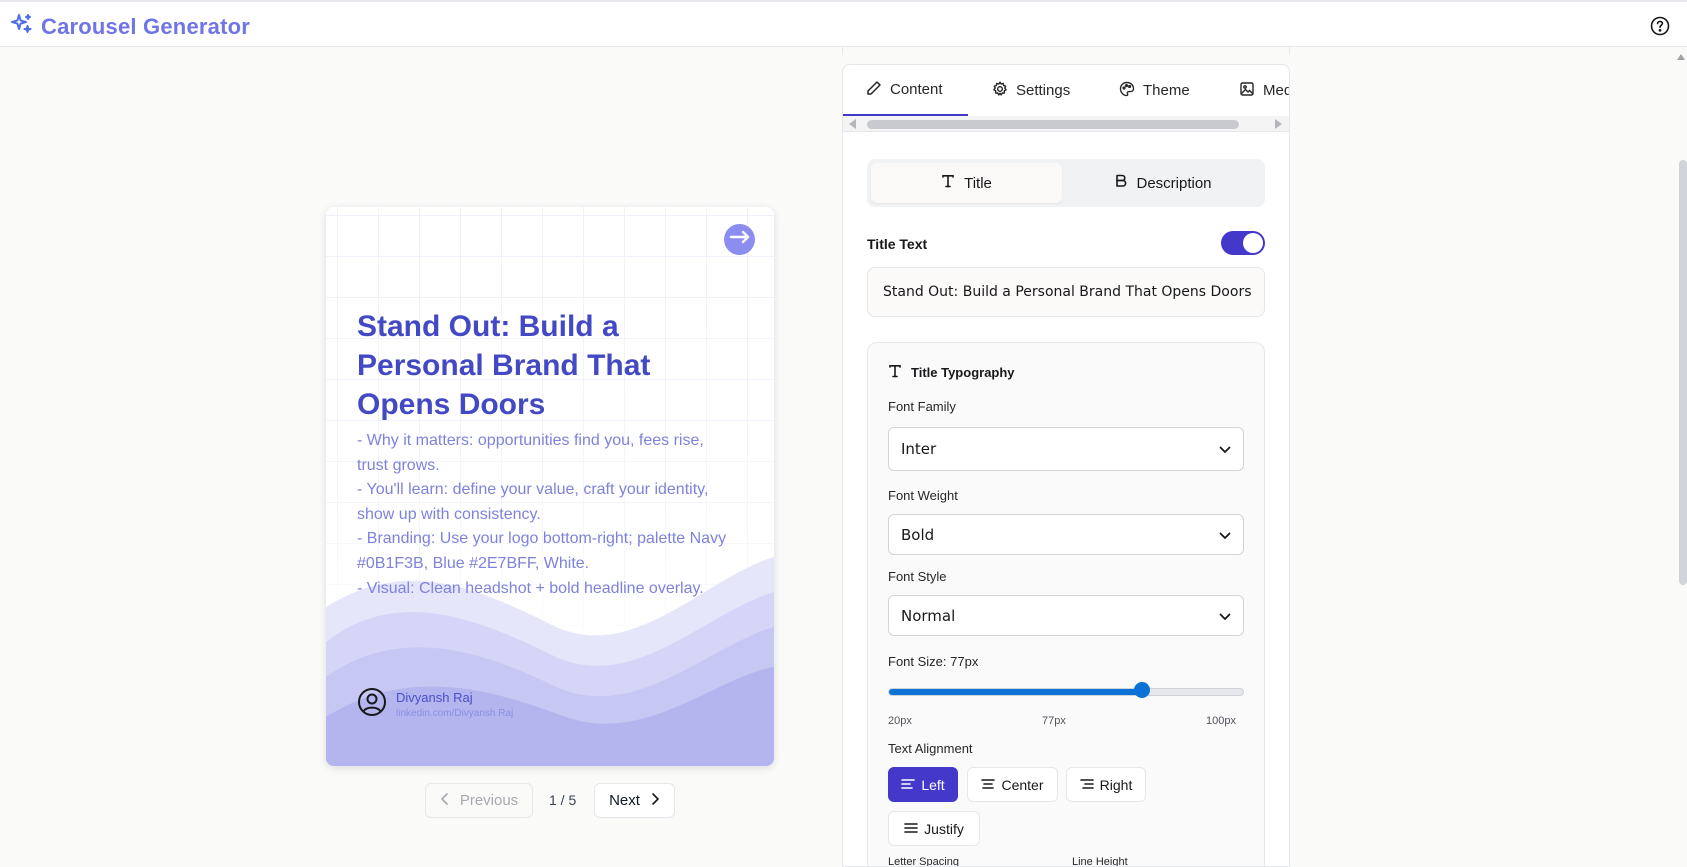 The width and height of the screenshot is (1687, 867). I want to click on tab-content: Content, so click(905, 90).